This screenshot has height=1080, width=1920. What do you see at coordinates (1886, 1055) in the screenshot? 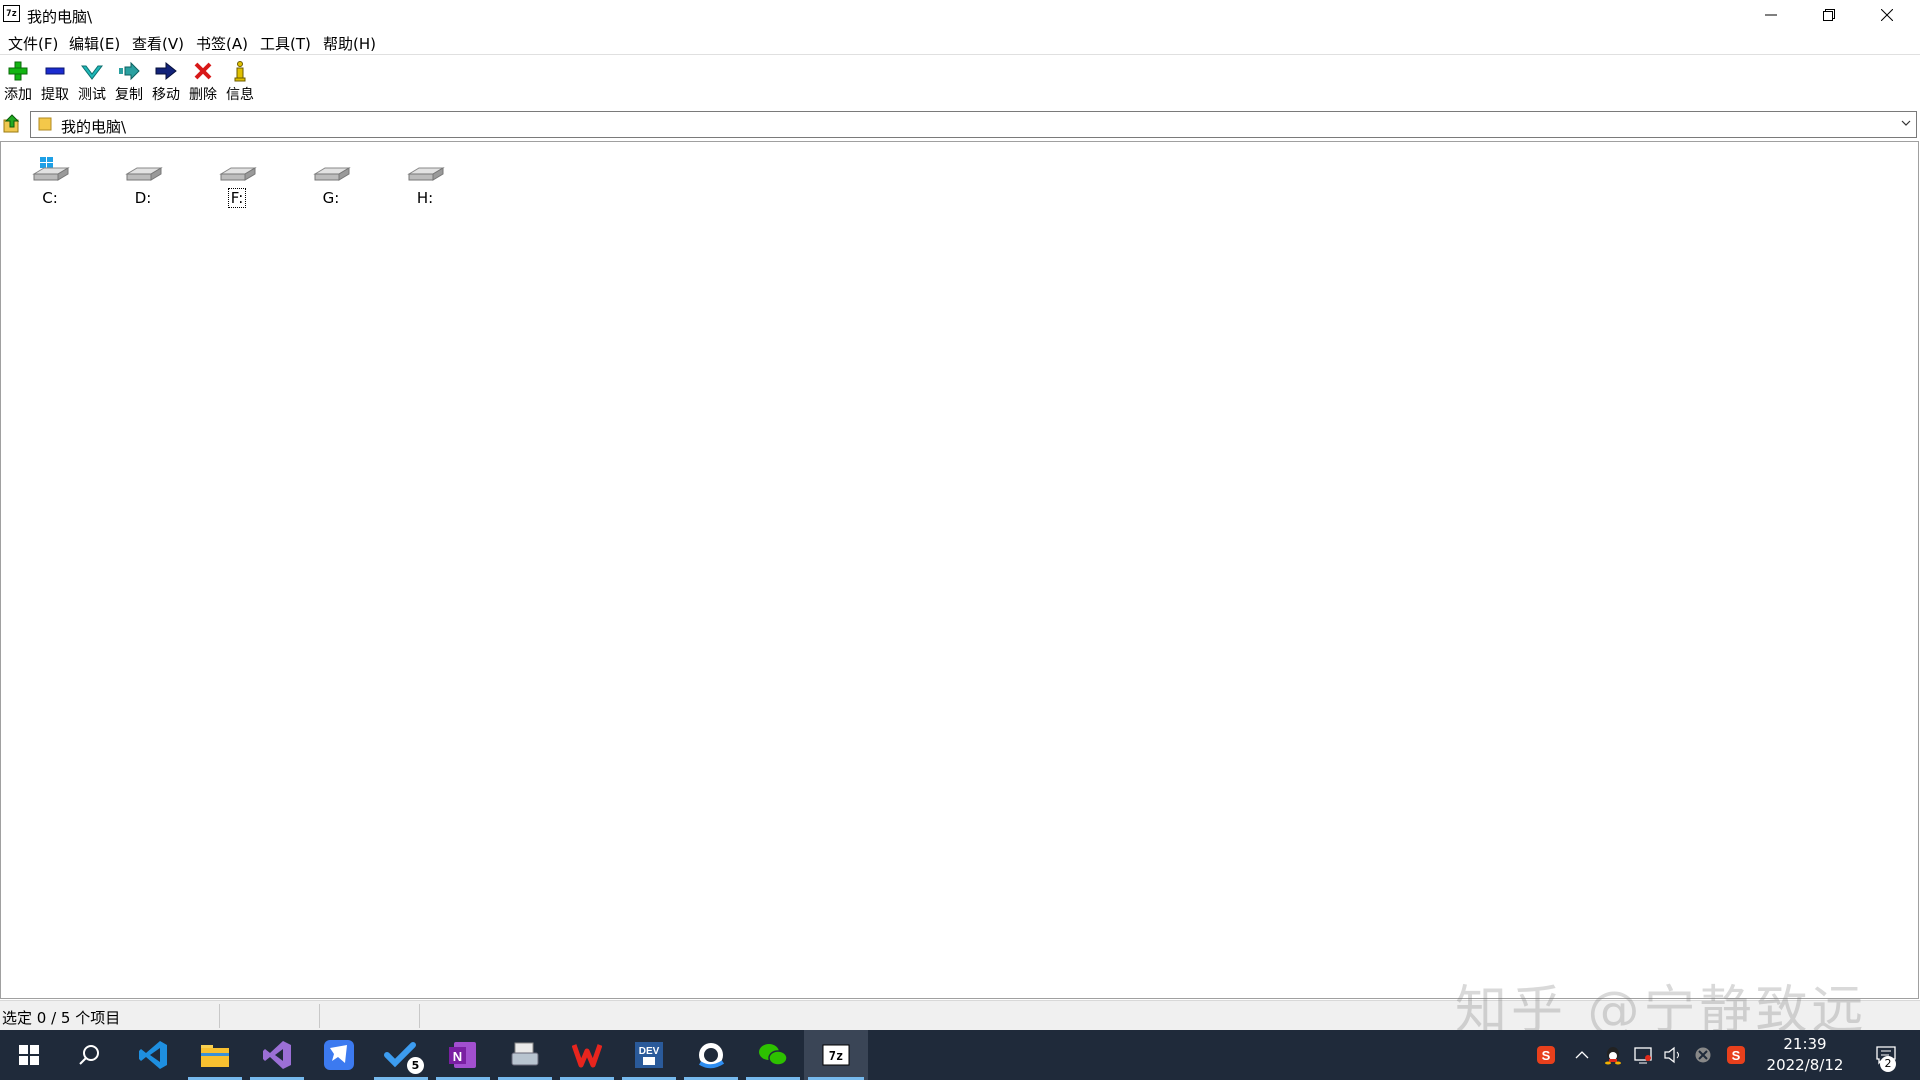
I see `notification-center-button` at bounding box center [1886, 1055].